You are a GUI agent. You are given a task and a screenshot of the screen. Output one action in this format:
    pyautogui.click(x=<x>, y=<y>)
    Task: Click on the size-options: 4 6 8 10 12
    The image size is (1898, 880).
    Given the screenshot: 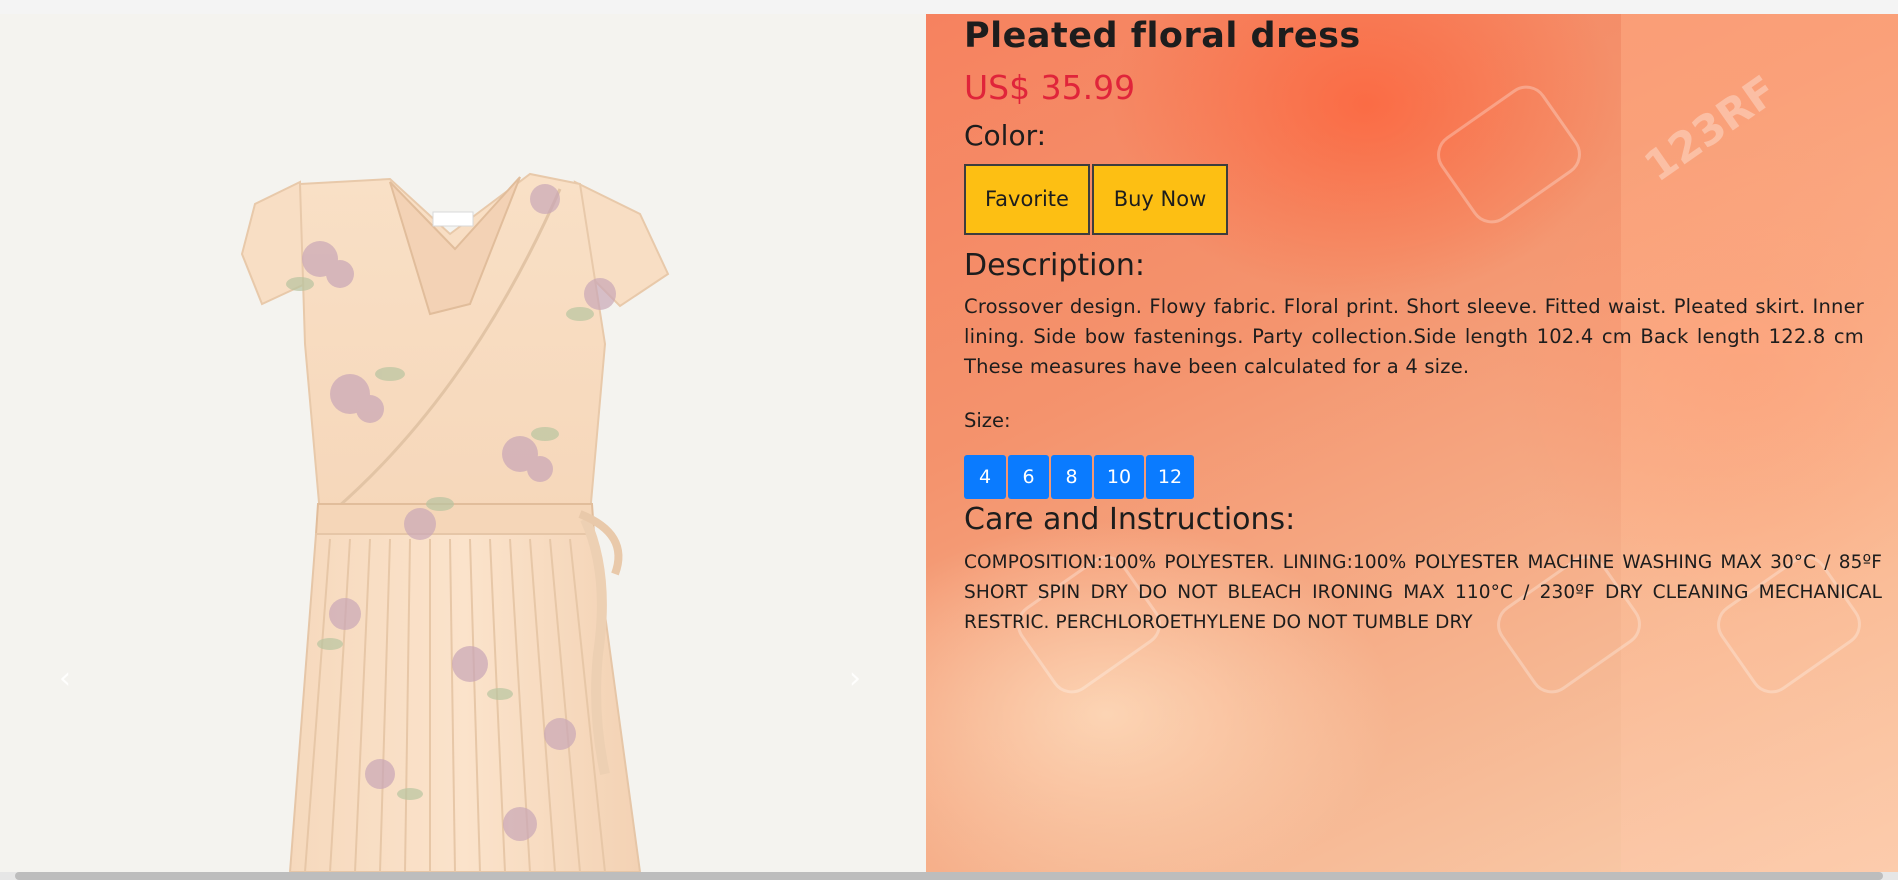 What is the action you would take?
    pyautogui.click(x=1079, y=477)
    